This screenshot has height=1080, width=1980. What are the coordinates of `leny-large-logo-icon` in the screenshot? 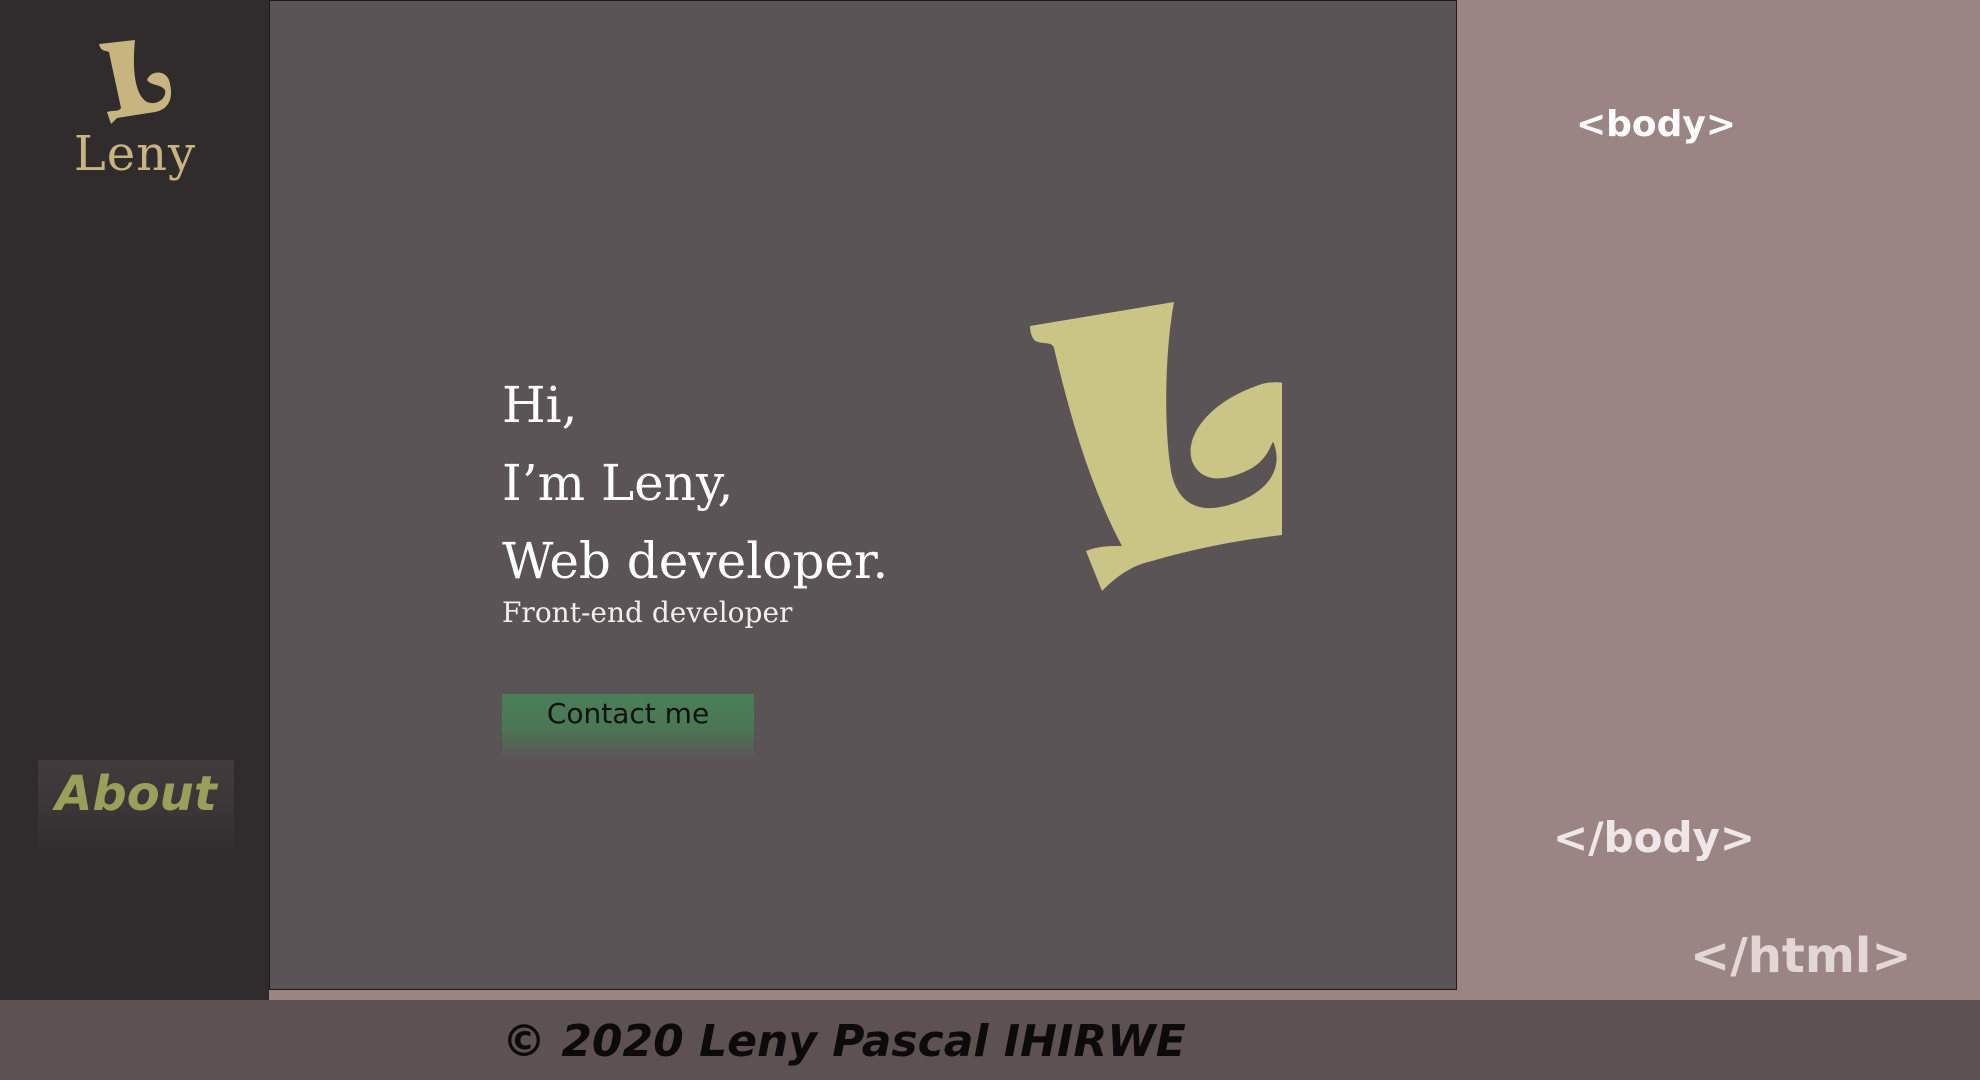 It's located at (1156, 446).